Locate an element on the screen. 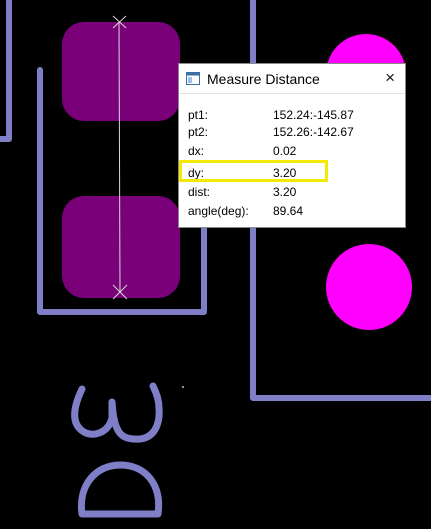 Image resolution: width=431 pixels, height=529 pixels. row-label: pt2: is located at coordinates (198, 132).